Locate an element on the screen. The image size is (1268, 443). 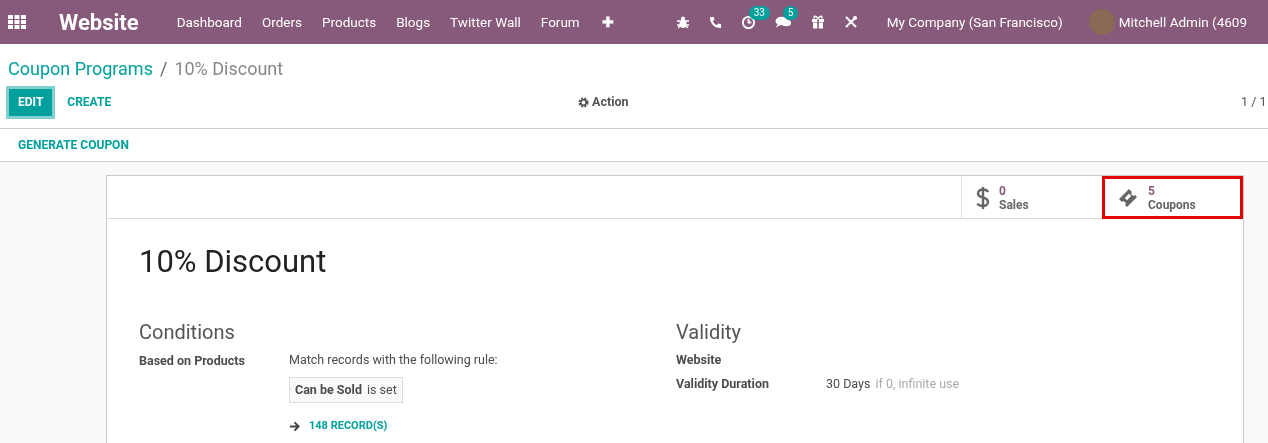
stat-label: Coupons is located at coordinates (1172, 204).